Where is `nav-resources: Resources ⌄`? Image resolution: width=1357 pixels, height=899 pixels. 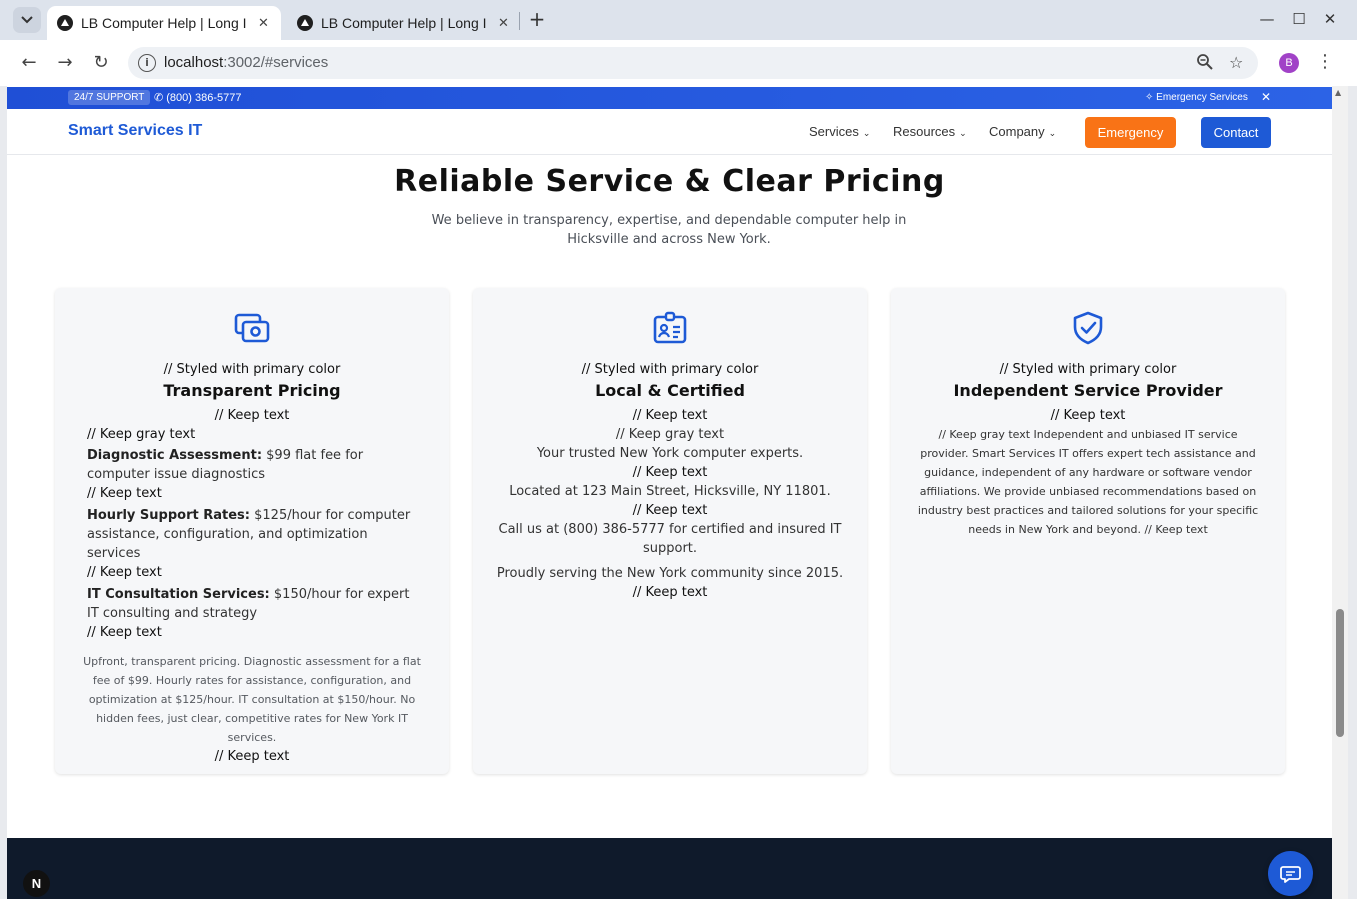 nav-resources: Resources ⌄ is located at coordinates (930, 131).